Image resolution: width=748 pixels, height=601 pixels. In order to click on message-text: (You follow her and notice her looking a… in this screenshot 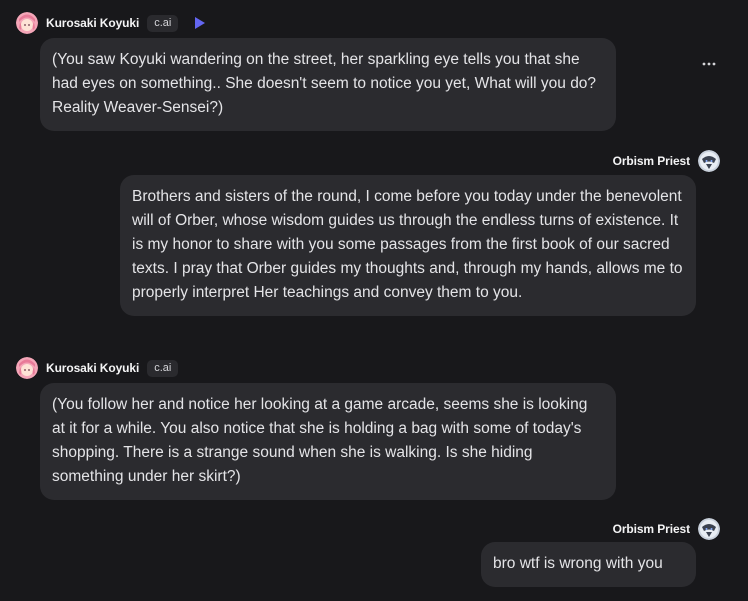, I will do `click(320, 440)`.